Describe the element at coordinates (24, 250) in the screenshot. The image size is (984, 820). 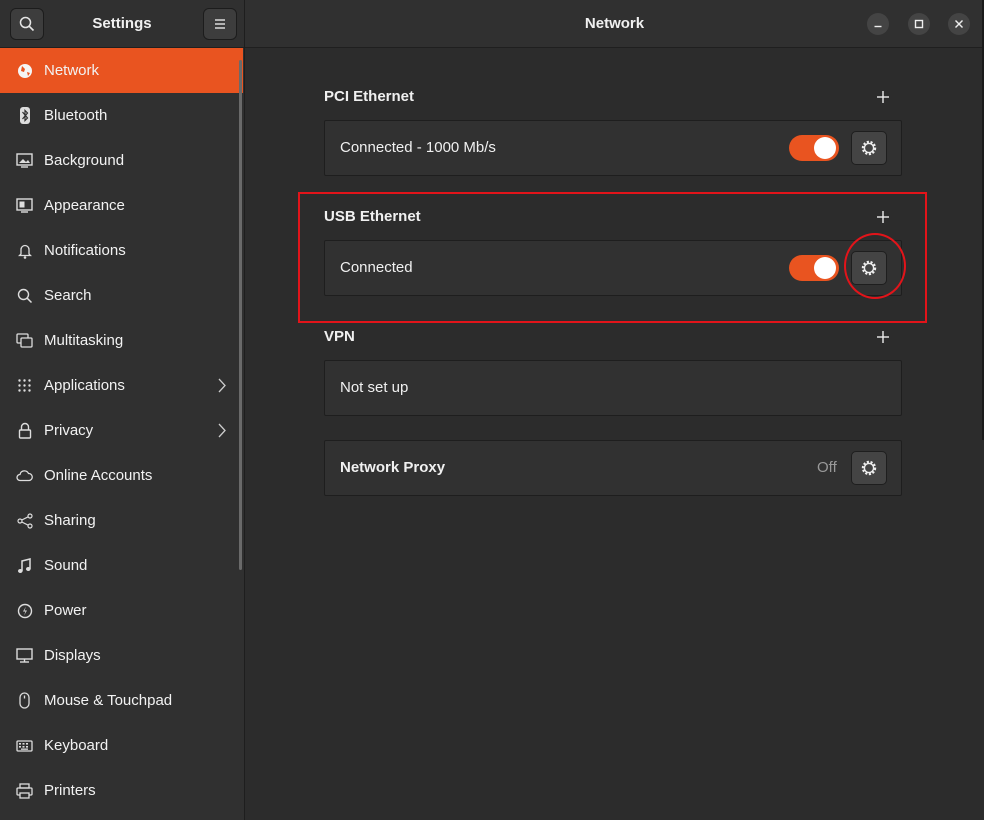
I see `bell-icon` at that location.